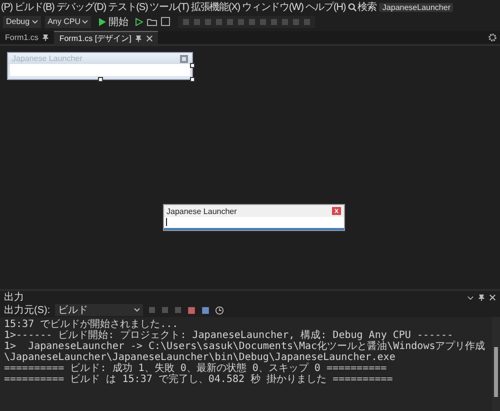 The height and width of the screenshot is (411, 500). I want to click on menu-item: テスト(S), so click(127, 7).